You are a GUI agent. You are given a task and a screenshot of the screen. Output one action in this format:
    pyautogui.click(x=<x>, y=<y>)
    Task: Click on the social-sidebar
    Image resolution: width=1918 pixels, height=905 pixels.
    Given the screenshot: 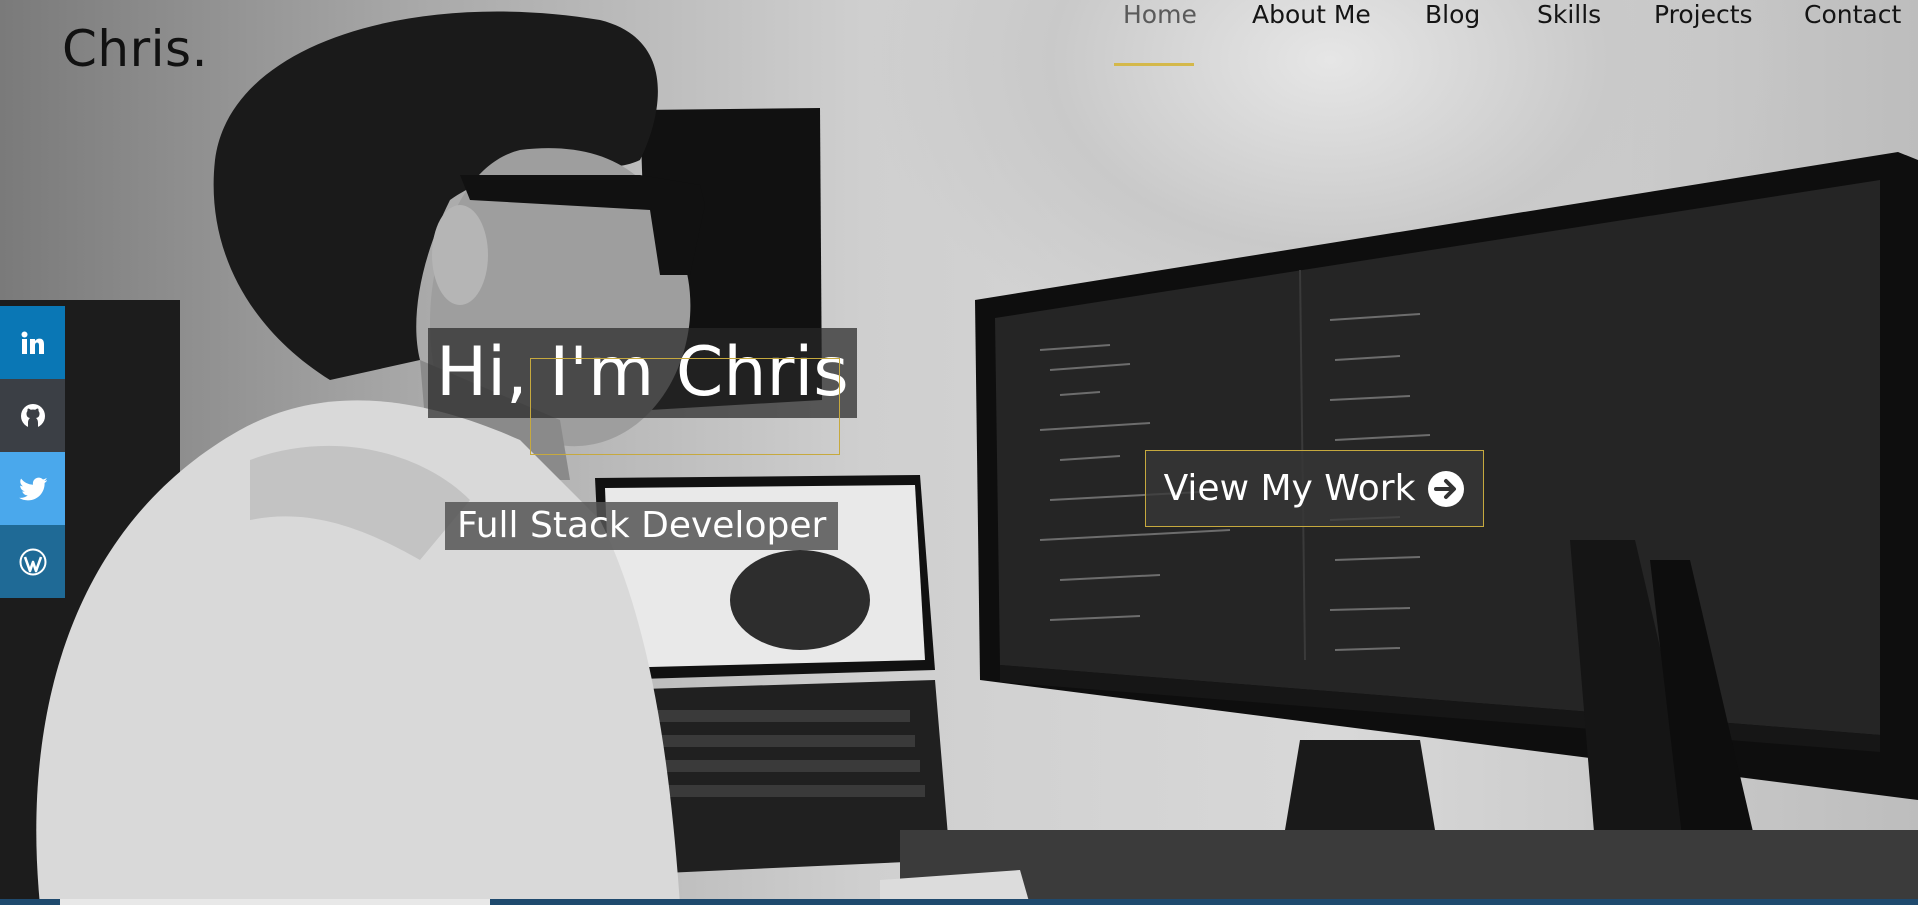 What is the action you would take?
    pyautogui.click(x=32, y=452)
    